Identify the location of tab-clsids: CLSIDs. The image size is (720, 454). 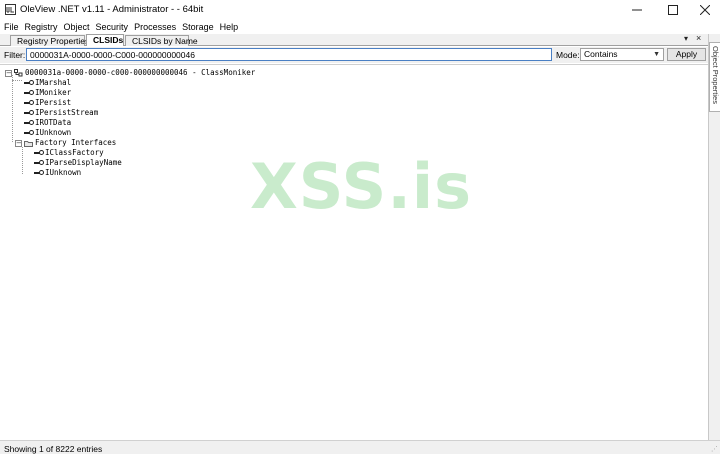
(105, 40).